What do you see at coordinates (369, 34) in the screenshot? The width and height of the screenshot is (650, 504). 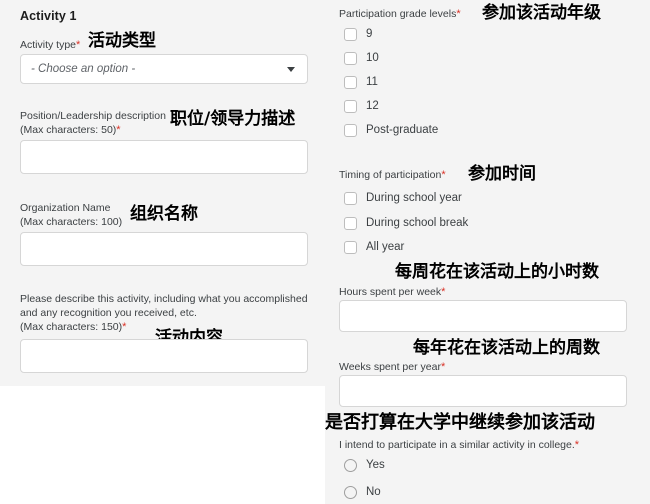 I see `checkbox-label: 9` at bounding box center [369, 34].